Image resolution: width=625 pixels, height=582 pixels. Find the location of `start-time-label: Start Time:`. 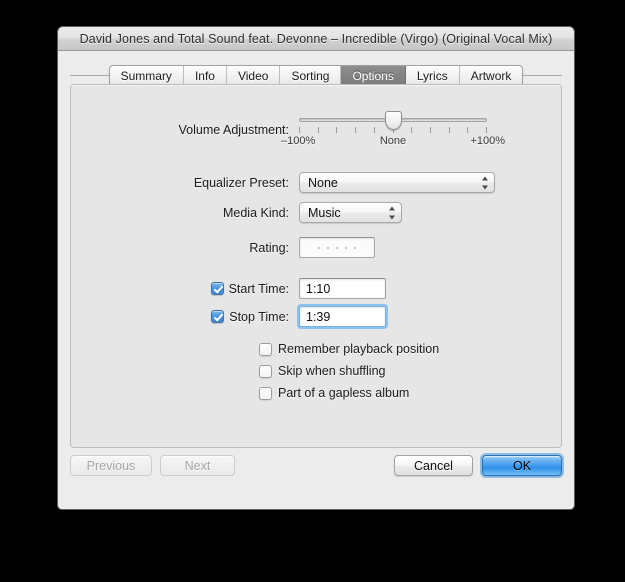

start-time-label: Start Time: is located at coordinates (258, 288).